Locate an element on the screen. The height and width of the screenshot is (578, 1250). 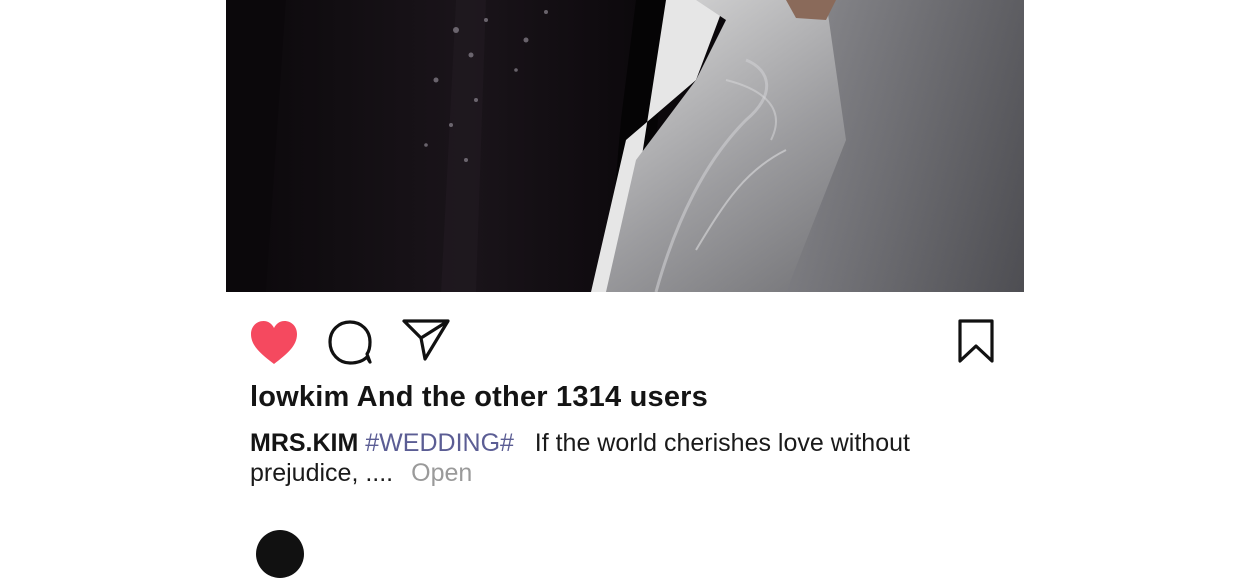
caption-more-link: Open is located at coordinates (441, 473).